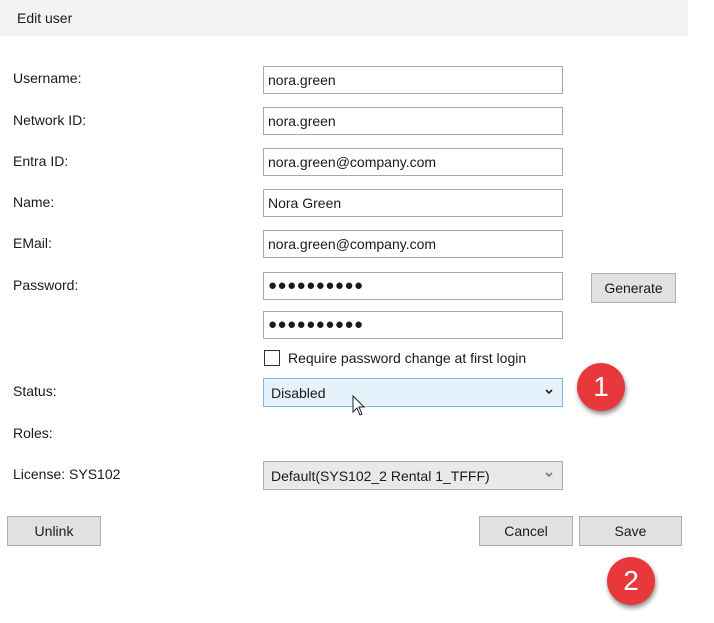 The width and height of the screenshot is (714, 623). What do you see at coordinates (46, 285) in the screenshot?
I see `password-label: Password:` at bounding box center [46, 285].